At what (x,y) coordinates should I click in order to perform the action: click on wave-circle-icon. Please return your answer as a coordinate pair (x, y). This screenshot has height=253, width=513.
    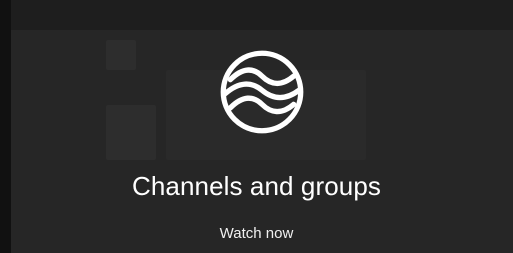
    Looking at the image, I should click on (262, 92).